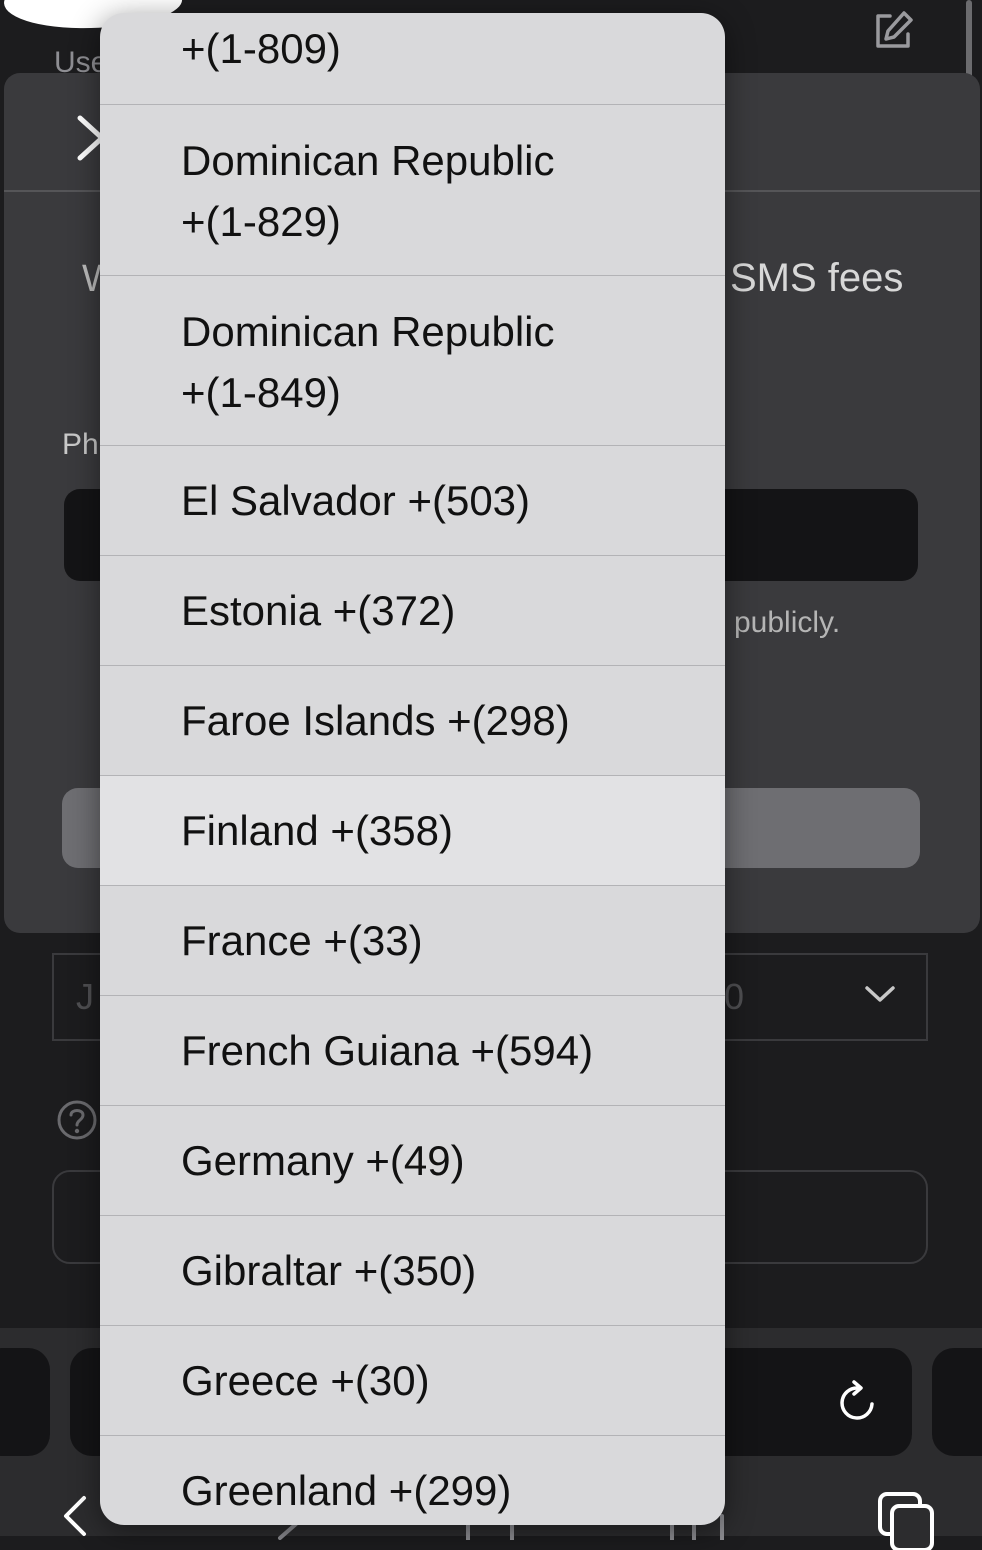 Image resolution: width=982 pixels, height=1550 pixels. Describe the element at coordinates (305, 1380) in the screenshot. I see `option-label: Greece +(30)` at that location.